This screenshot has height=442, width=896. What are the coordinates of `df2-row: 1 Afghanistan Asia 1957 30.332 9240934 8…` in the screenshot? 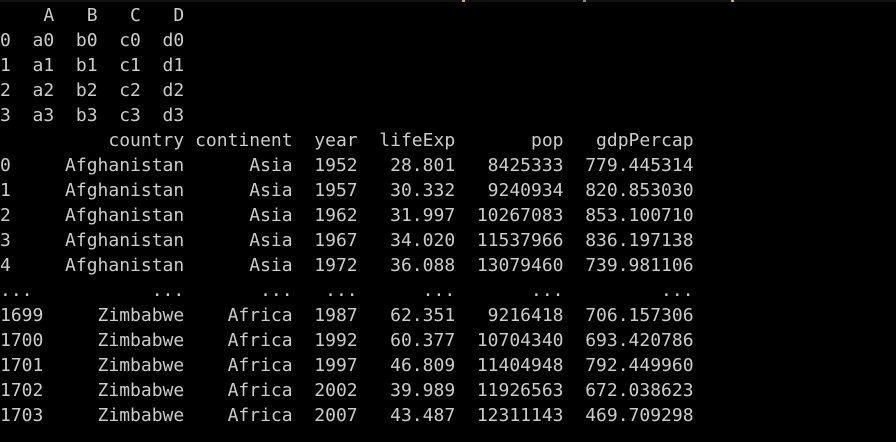 It's located at (347, 190).